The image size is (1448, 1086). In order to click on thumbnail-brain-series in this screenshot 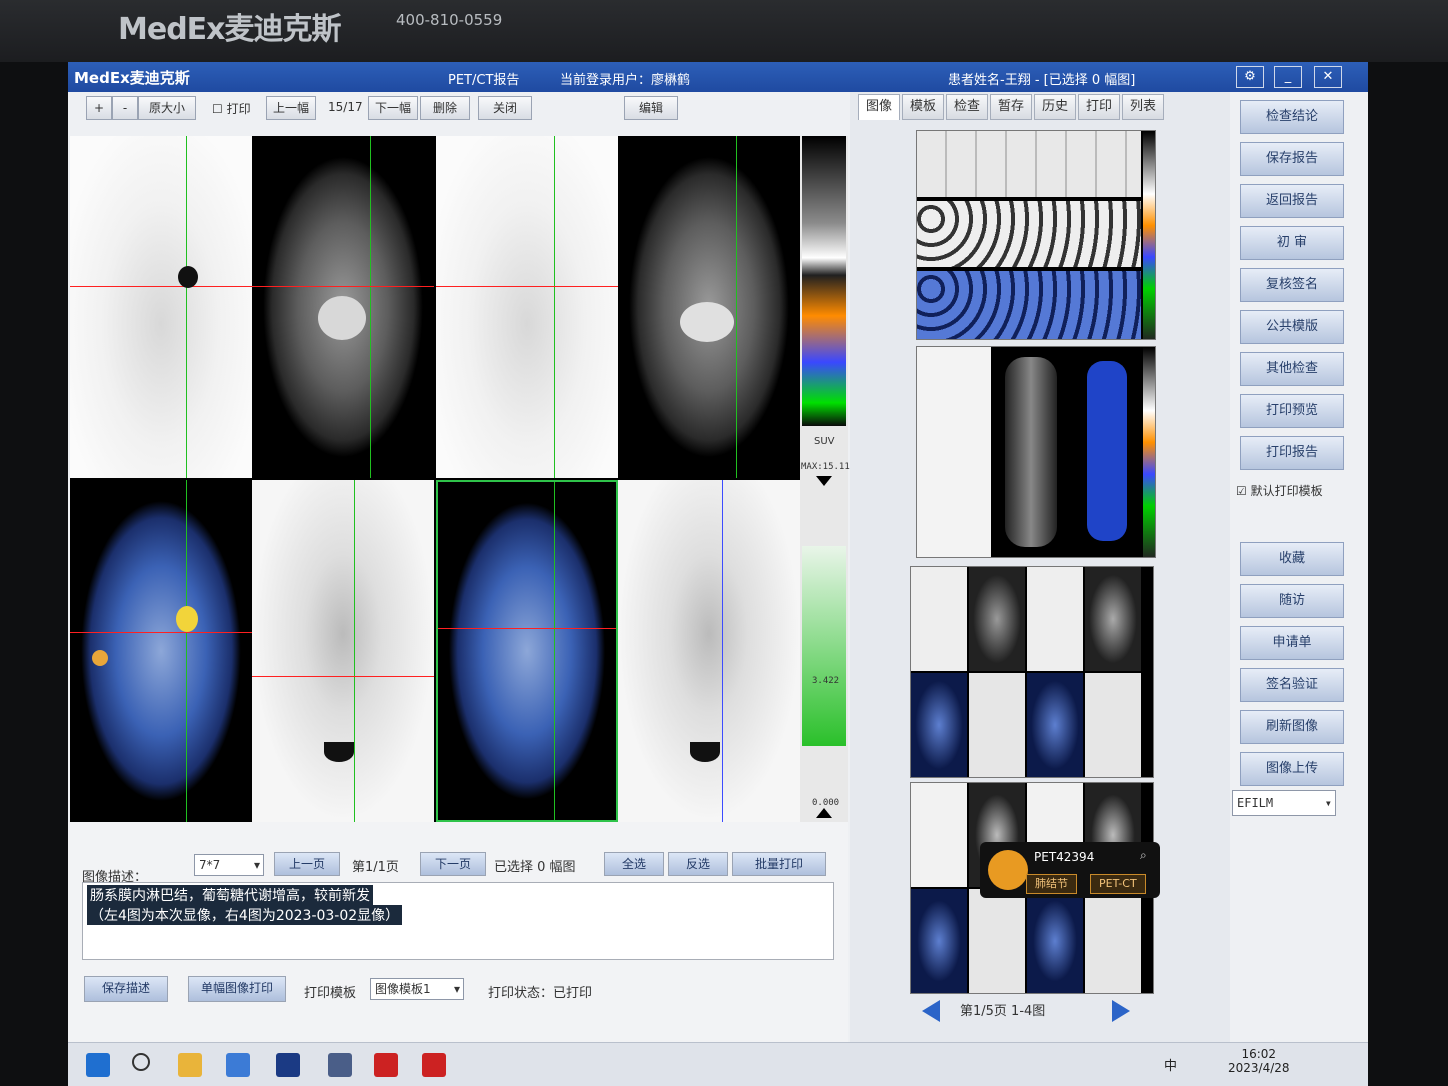, I will do `click(1036, 235)`.